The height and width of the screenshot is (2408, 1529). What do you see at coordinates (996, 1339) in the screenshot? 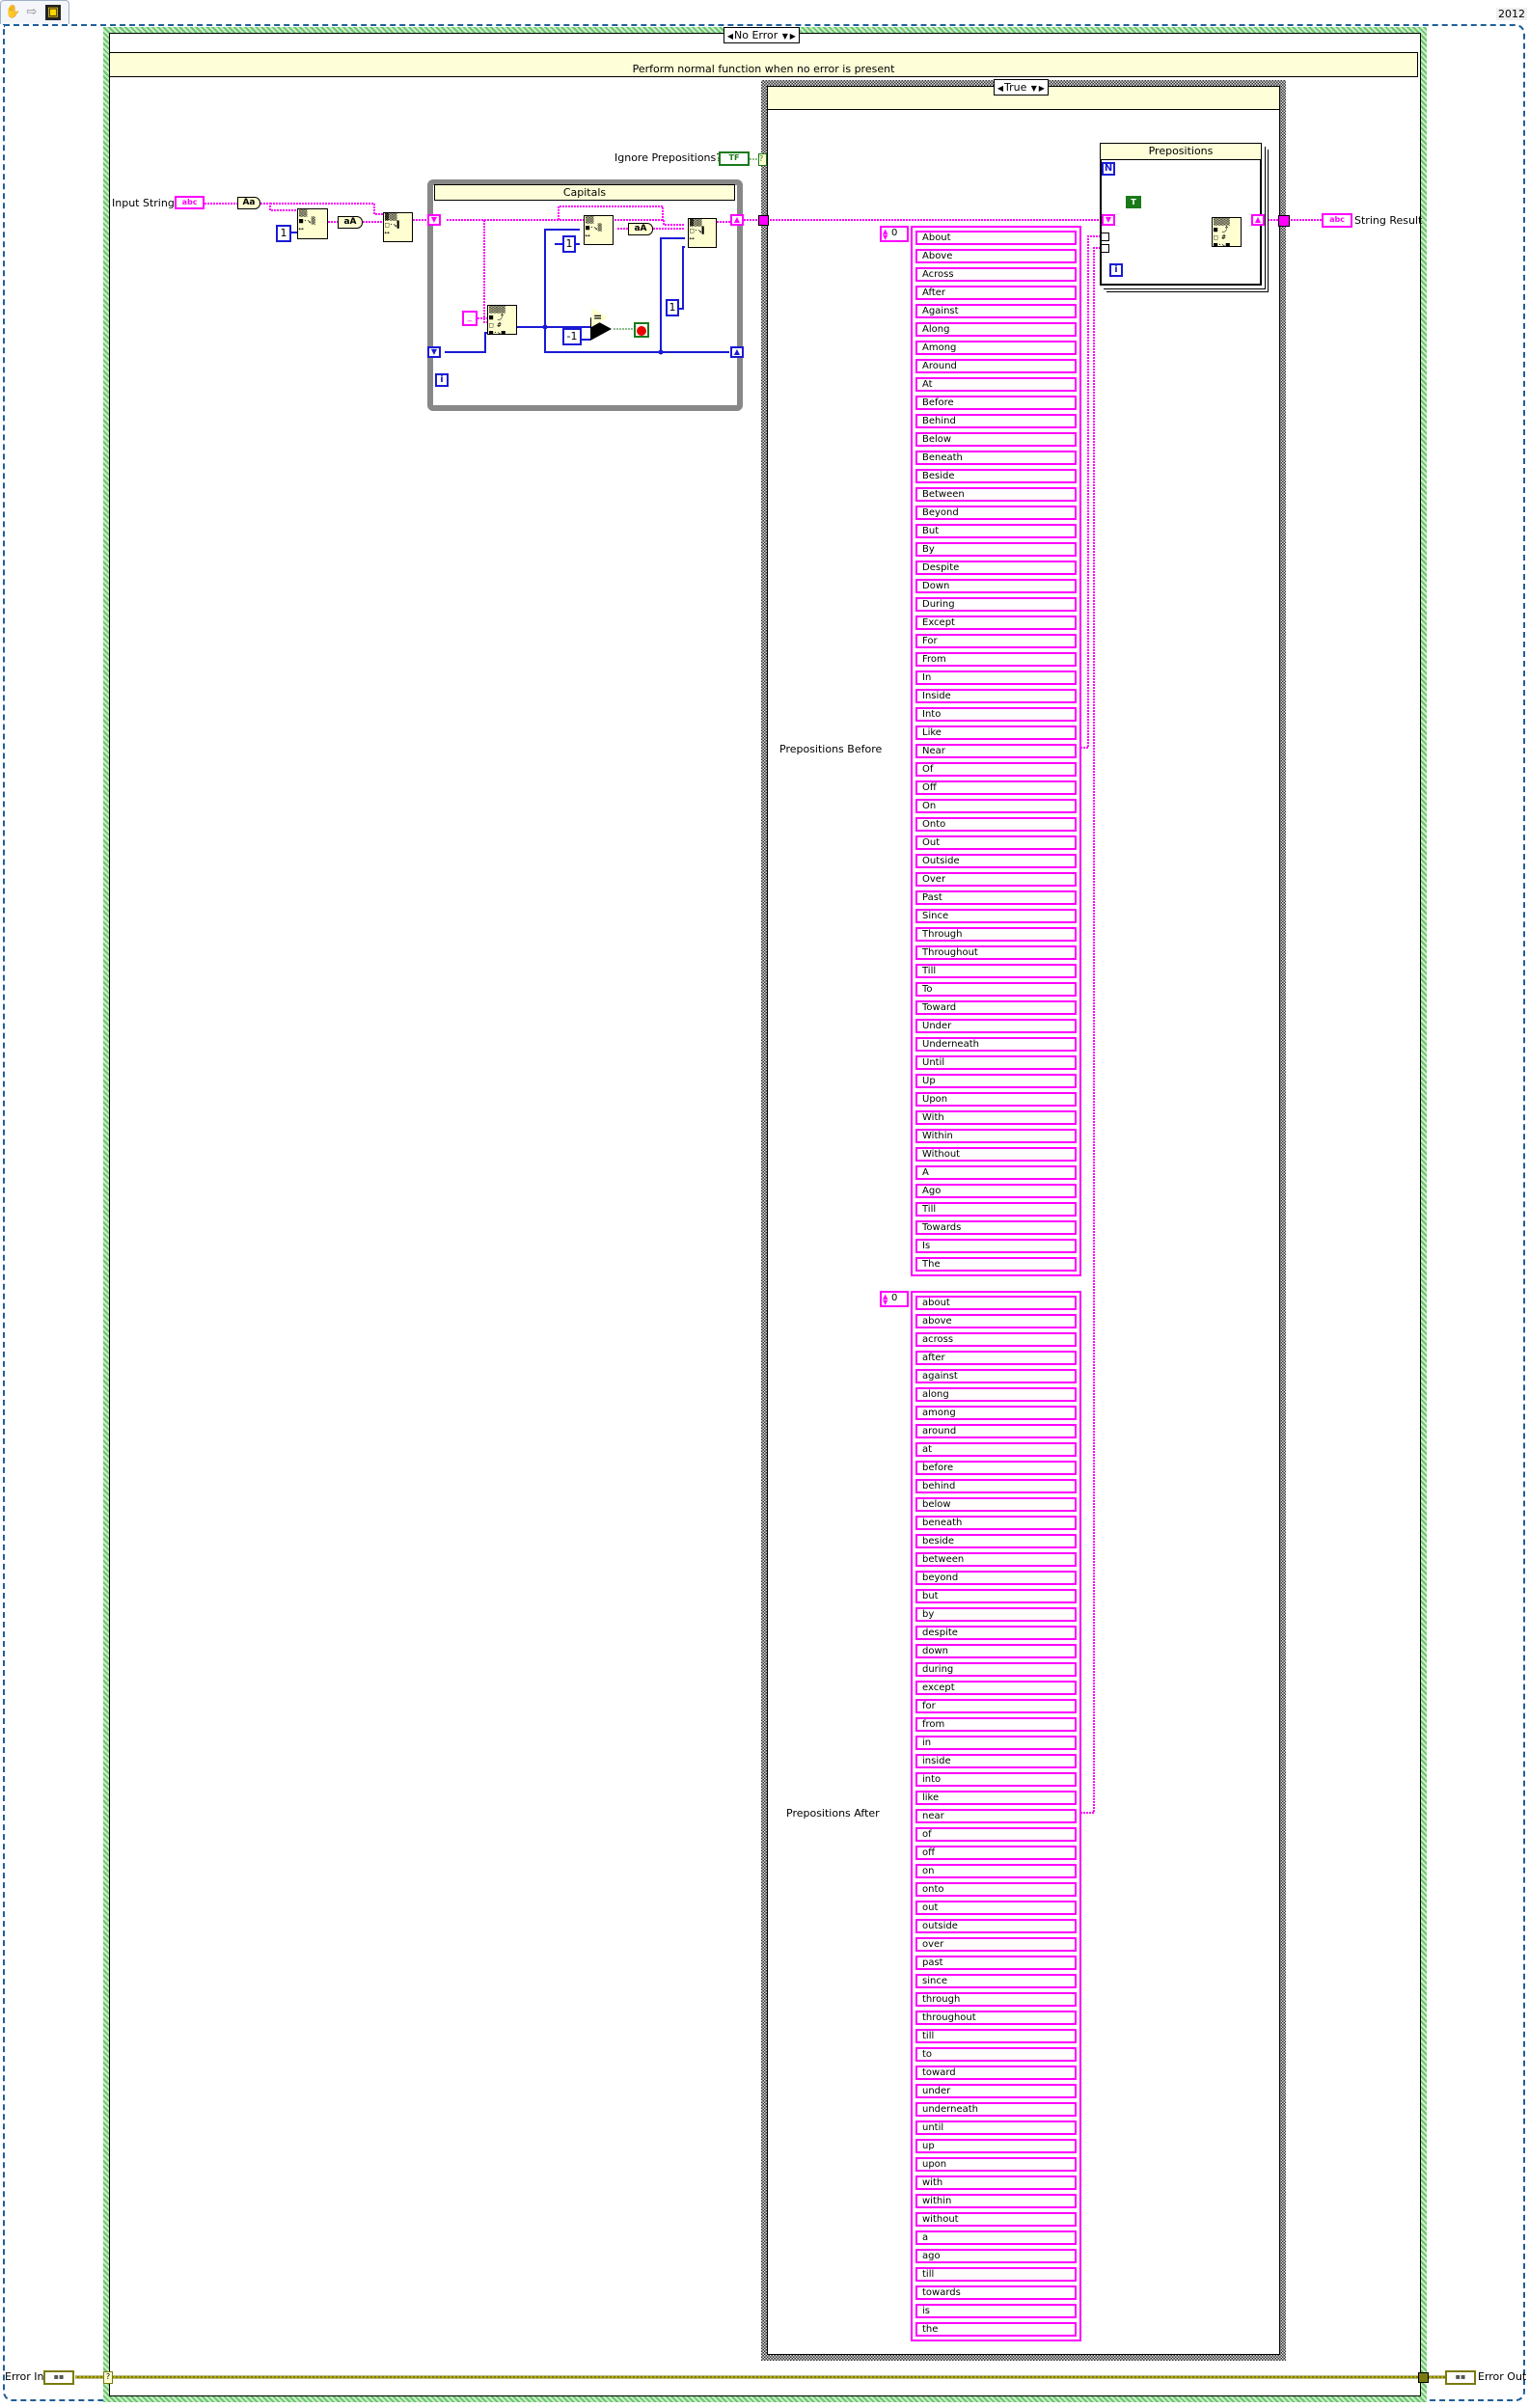
I see `prepositions-after-element: across` at bounding box center [996, 1339].